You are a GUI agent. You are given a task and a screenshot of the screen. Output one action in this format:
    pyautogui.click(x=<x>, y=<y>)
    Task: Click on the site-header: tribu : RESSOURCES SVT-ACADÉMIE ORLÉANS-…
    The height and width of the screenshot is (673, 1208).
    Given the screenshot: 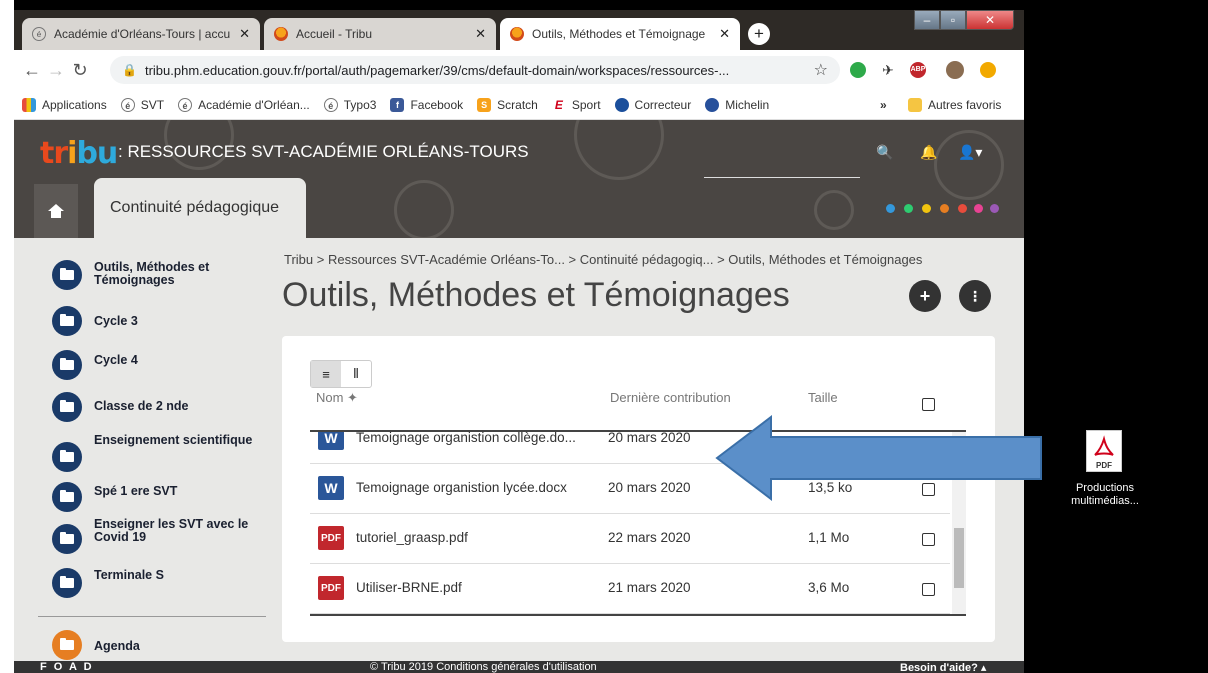 What is the action you would take?
    pyautogui.click(x=519, y=179)
    